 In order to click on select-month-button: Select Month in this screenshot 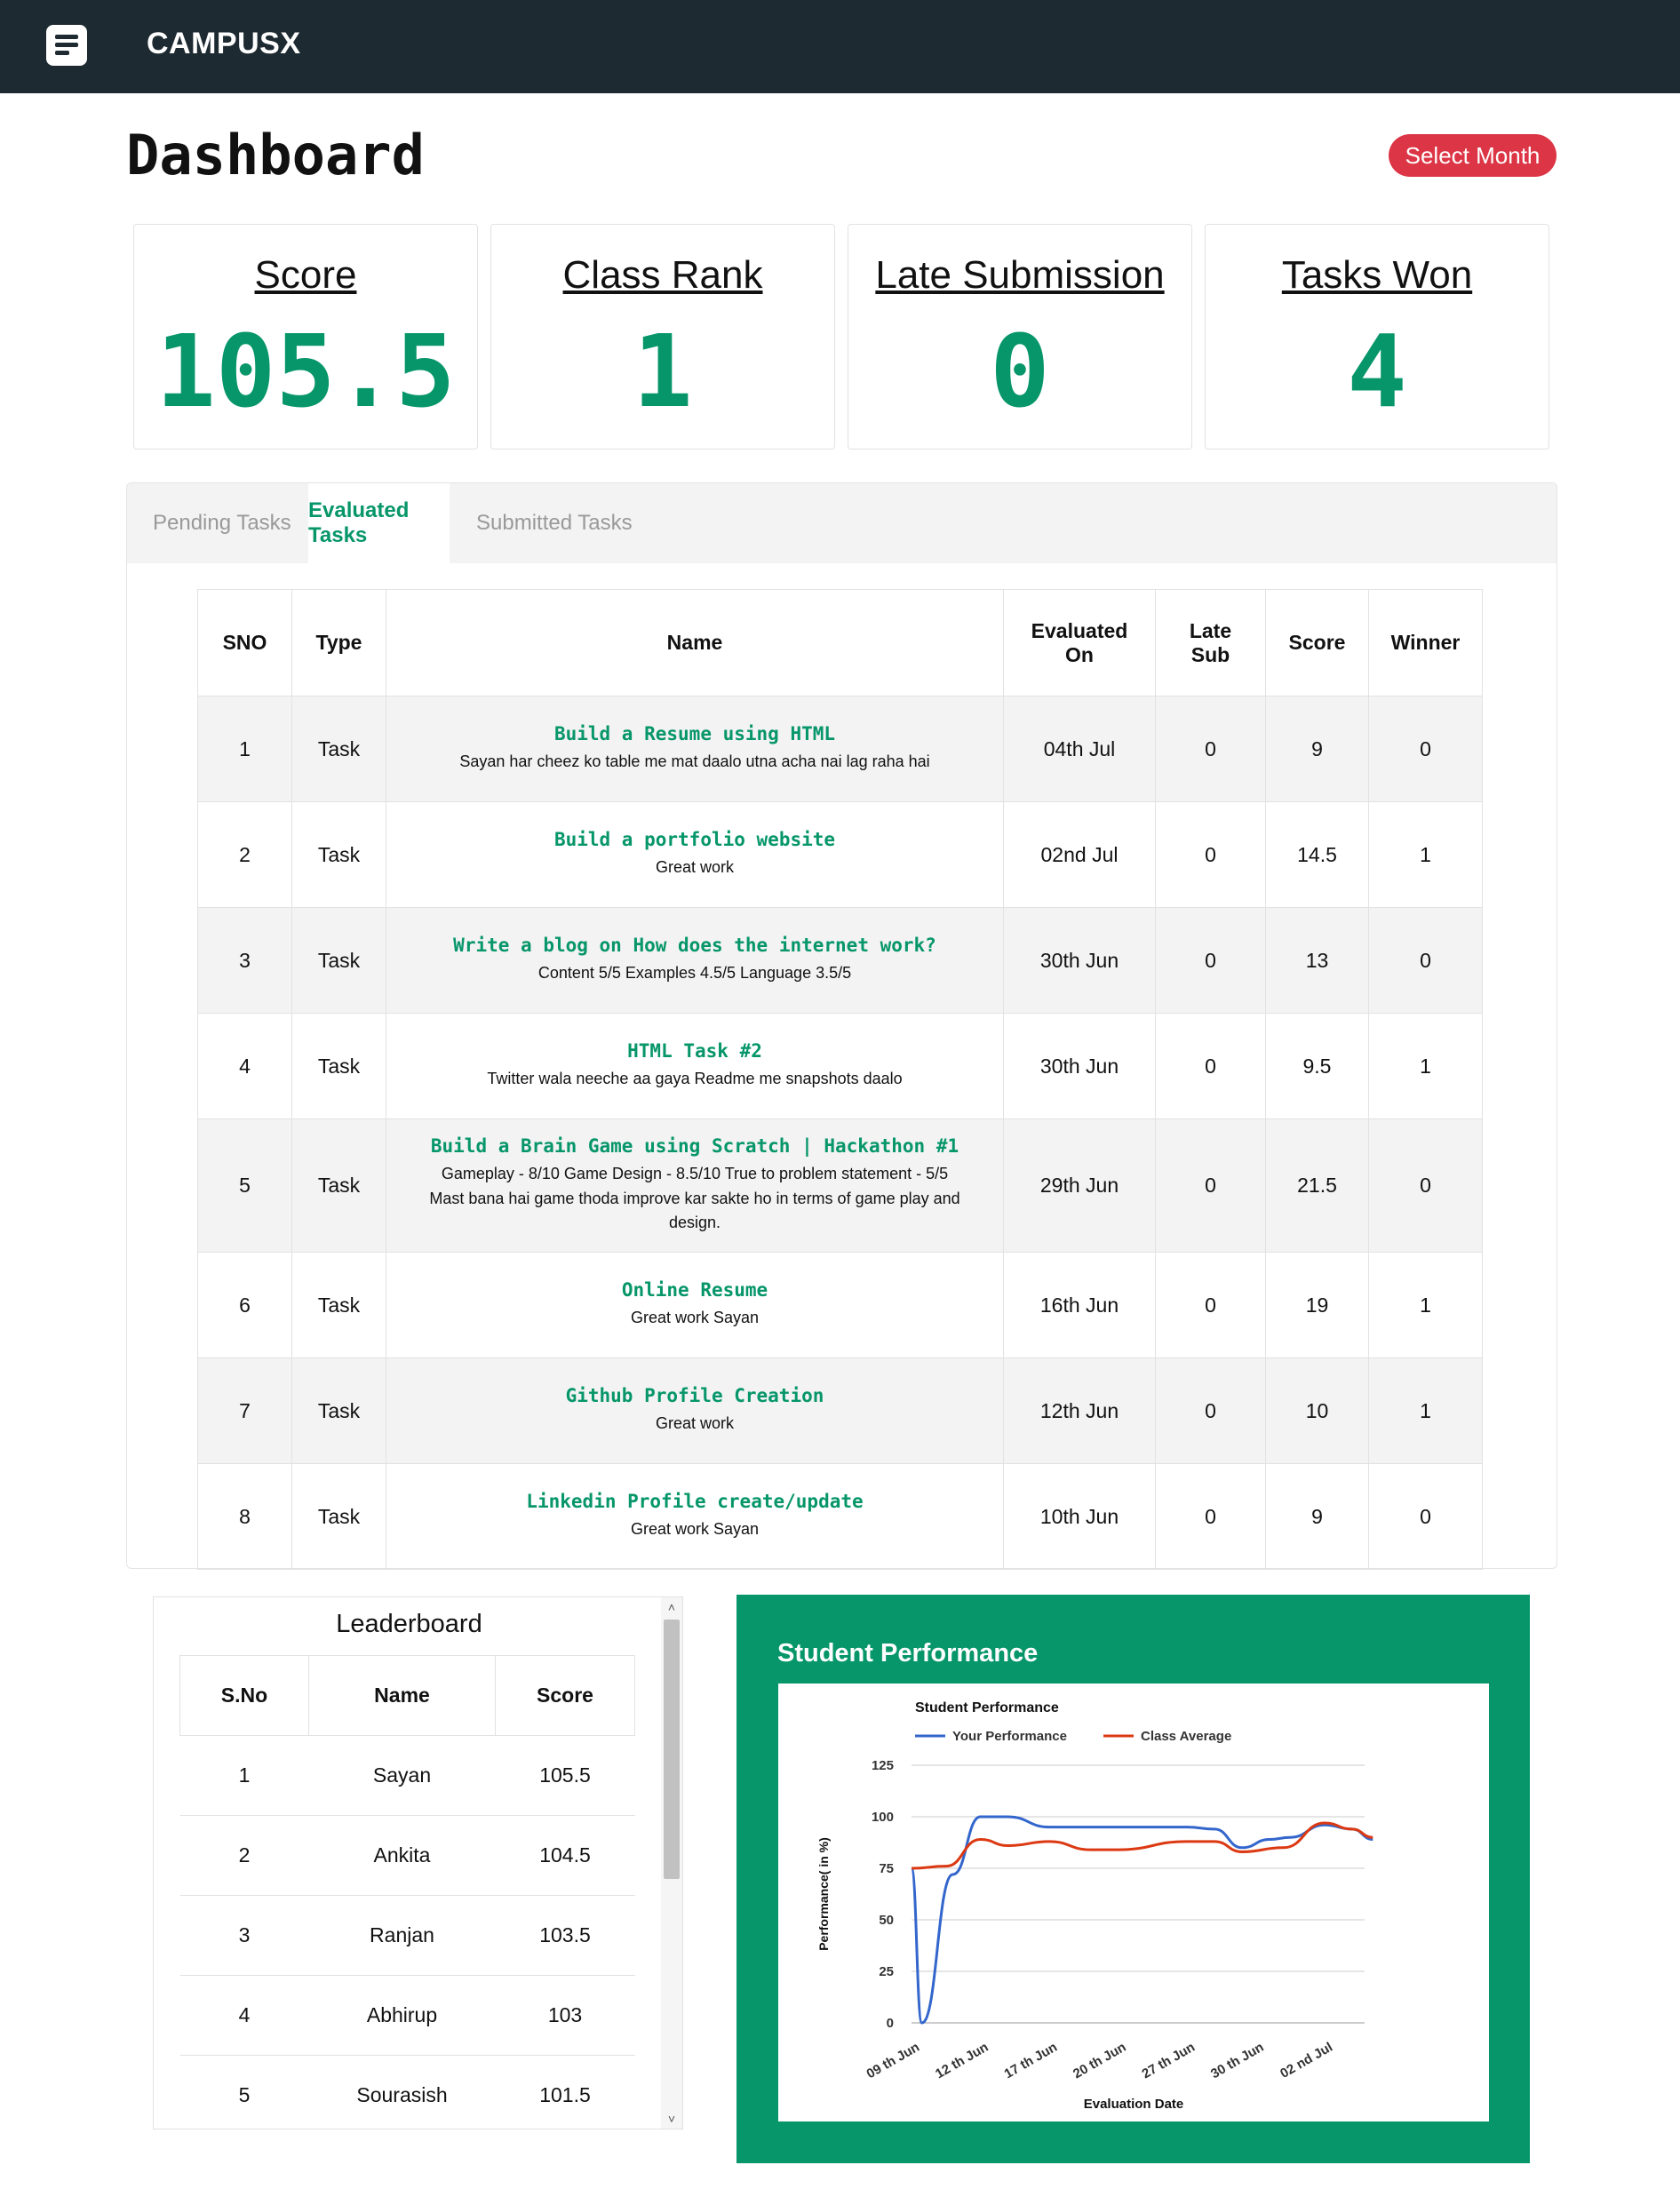, I will do `click(1473, 155)`.